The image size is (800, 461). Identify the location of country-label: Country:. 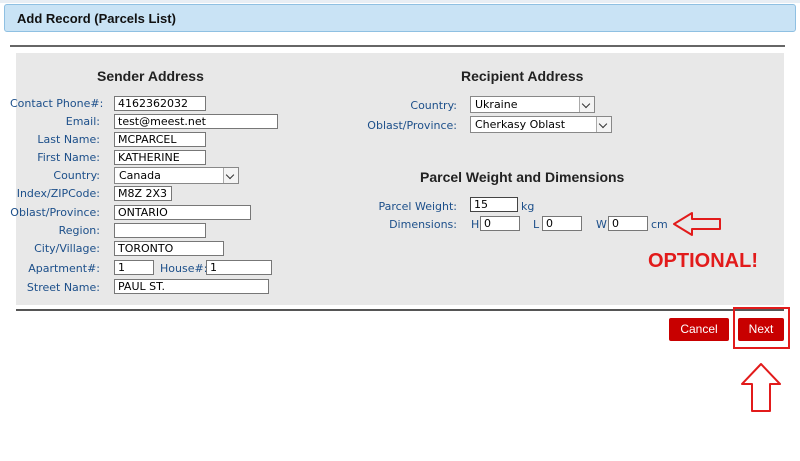
(76, 175).